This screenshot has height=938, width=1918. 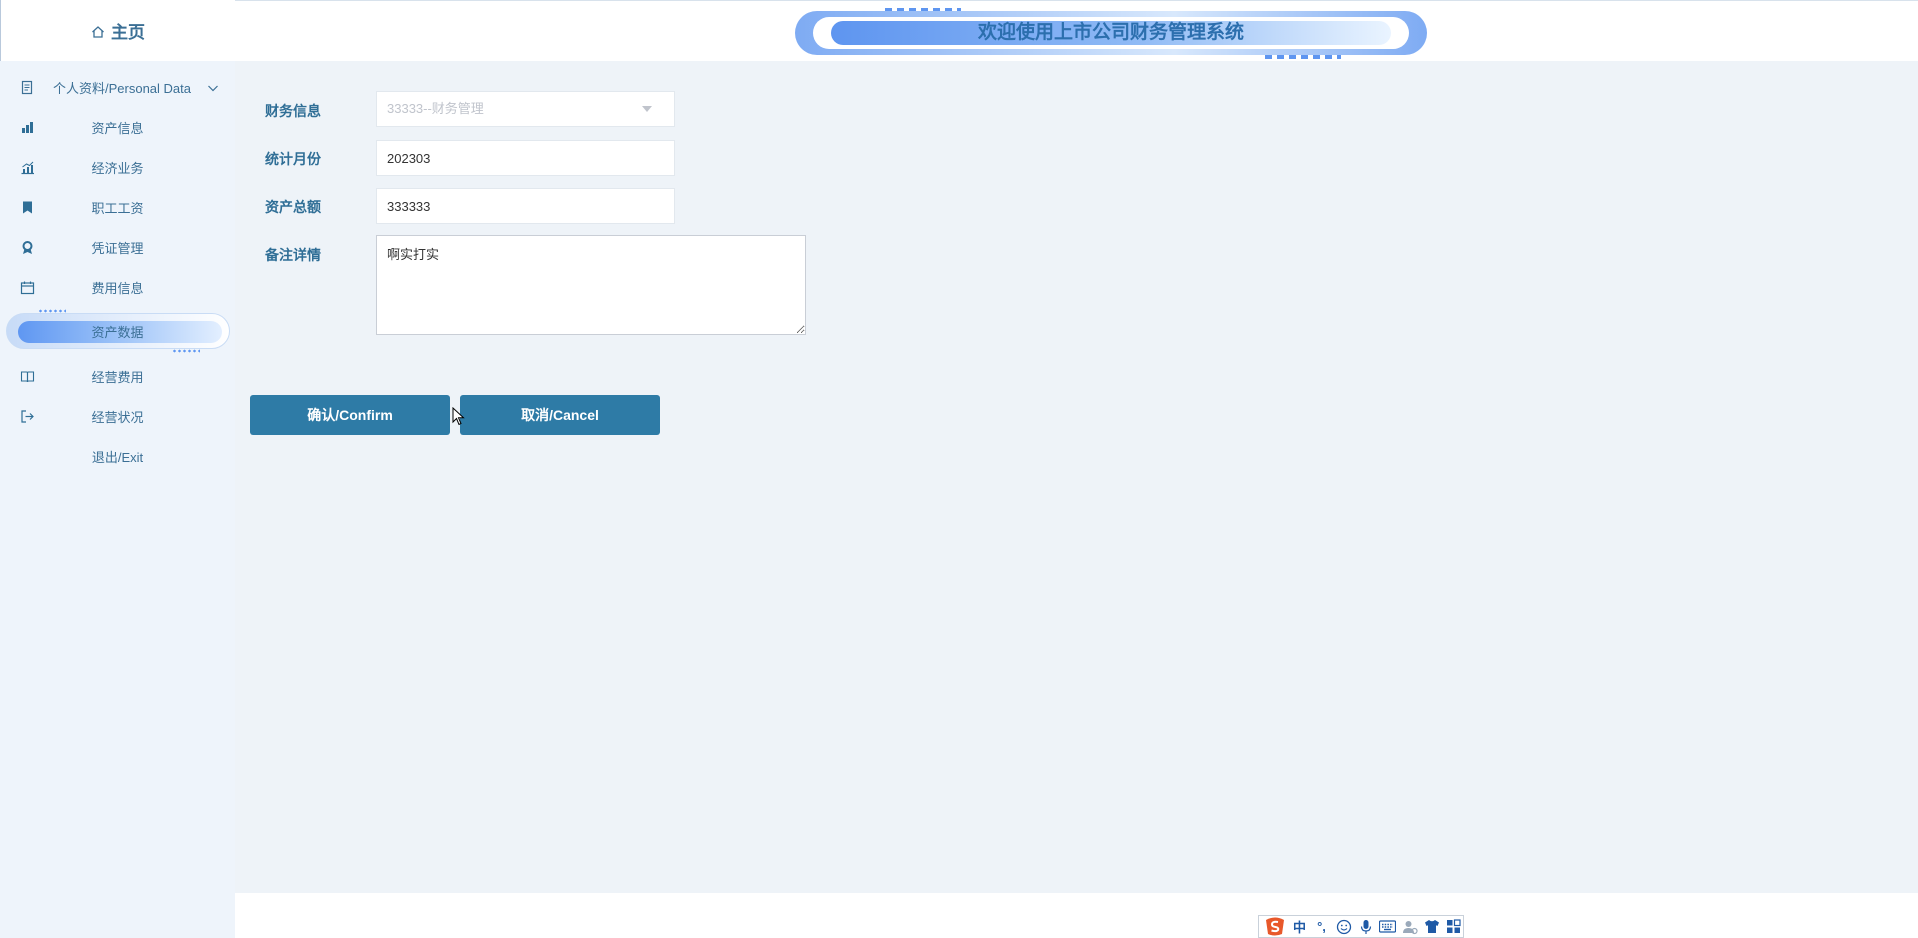 What do you see at coordinates (350, 415) in the screenshot?
I see `confirm-button: 确认/Confirm` at bounding box center [350, 415].